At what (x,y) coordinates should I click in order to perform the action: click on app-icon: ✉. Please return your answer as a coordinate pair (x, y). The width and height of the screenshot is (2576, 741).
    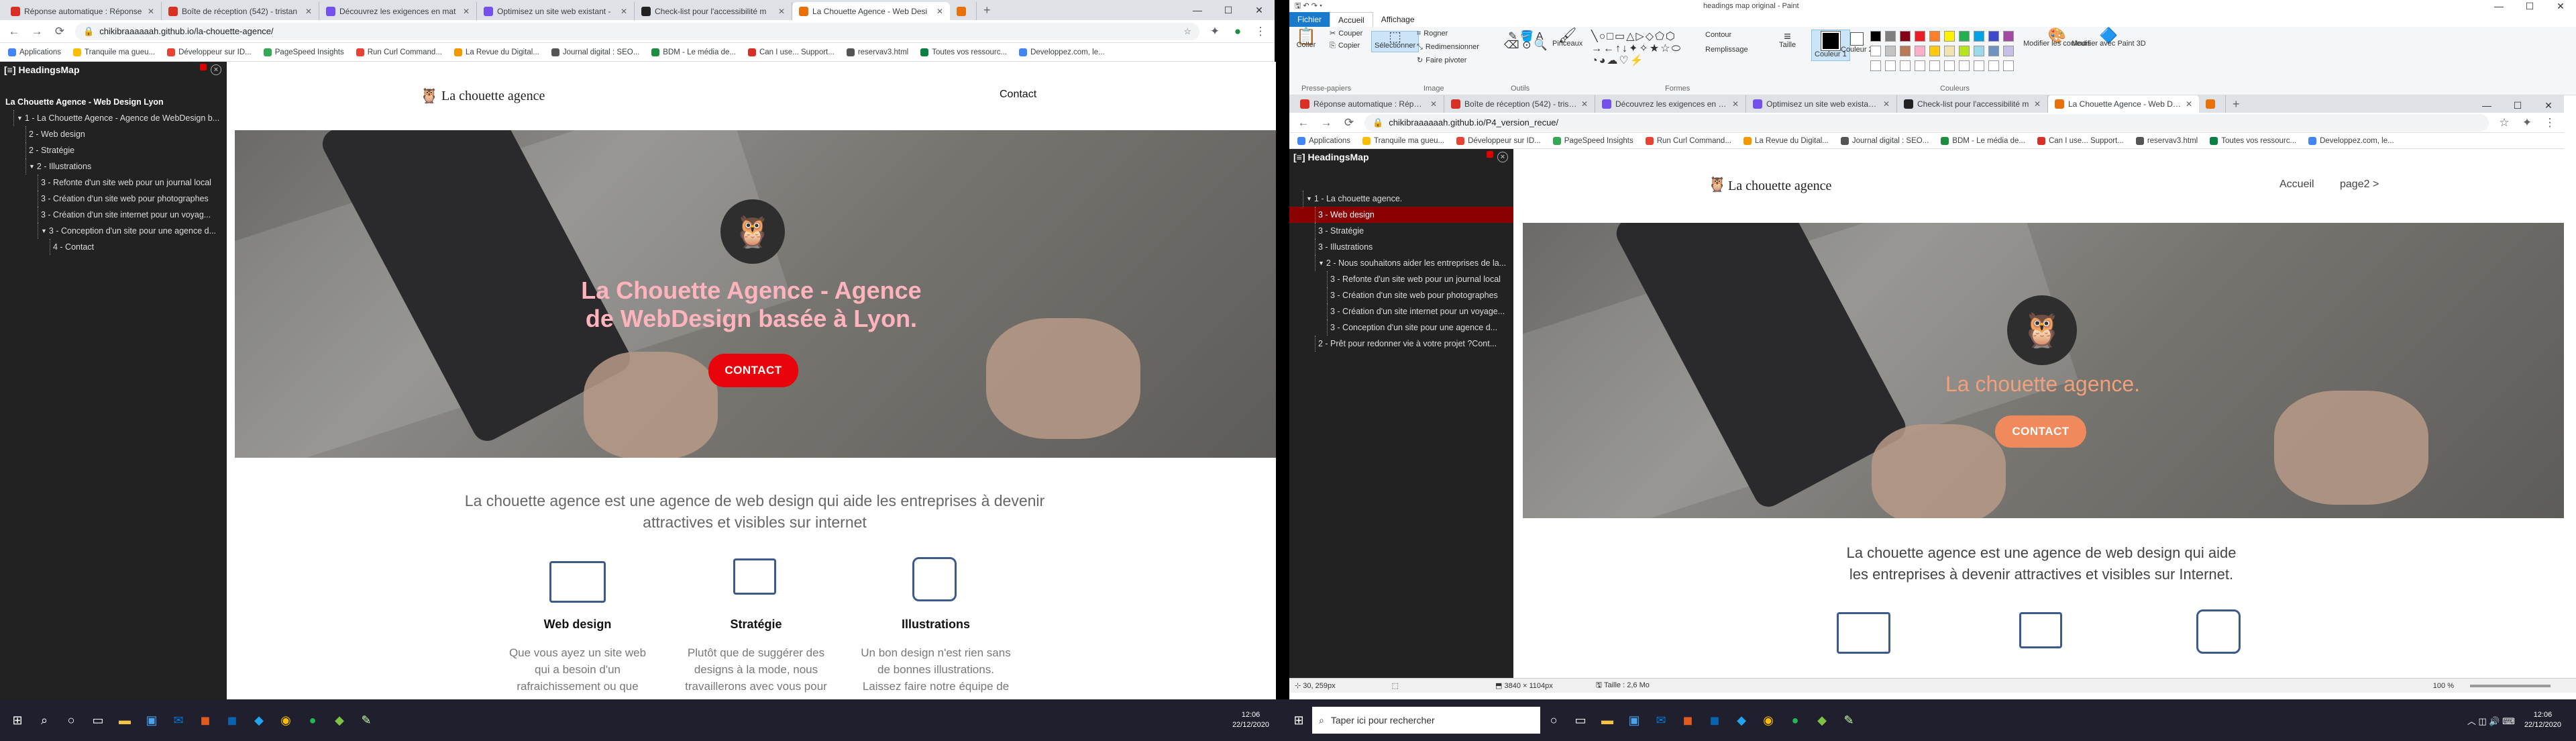
    Looking at the image, I should click on (178, 721).